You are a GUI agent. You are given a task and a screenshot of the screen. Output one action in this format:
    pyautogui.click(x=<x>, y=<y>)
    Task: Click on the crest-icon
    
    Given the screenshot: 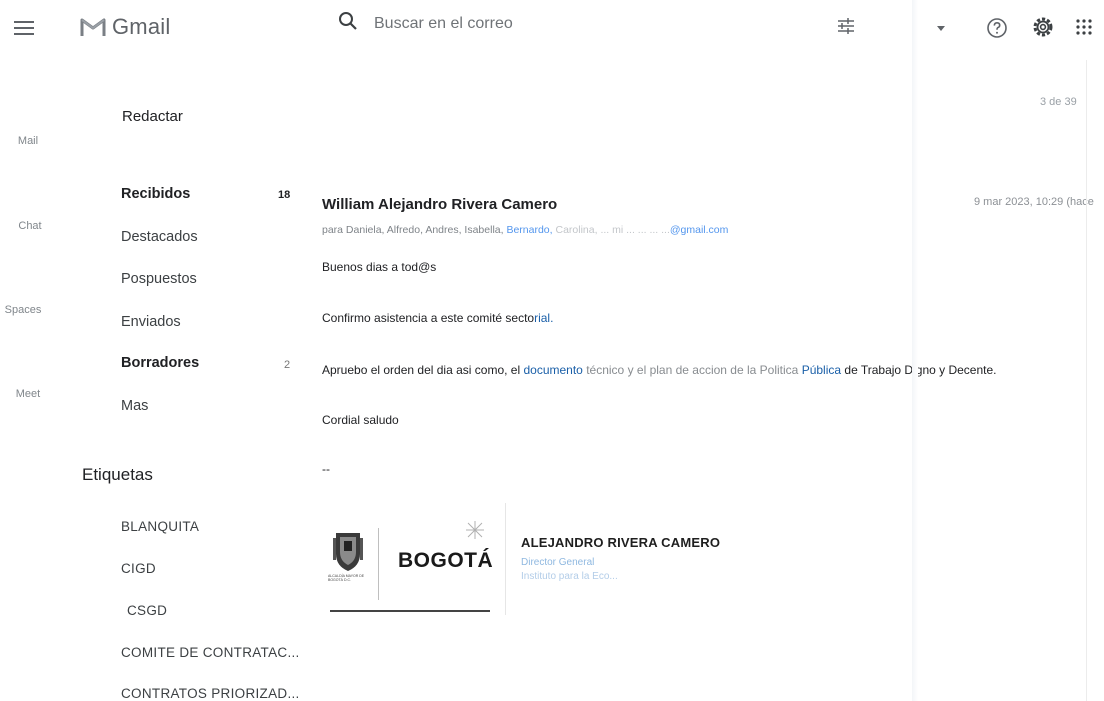 What is the action you would take?
    pyautogui.click(x=348, y=552)
    